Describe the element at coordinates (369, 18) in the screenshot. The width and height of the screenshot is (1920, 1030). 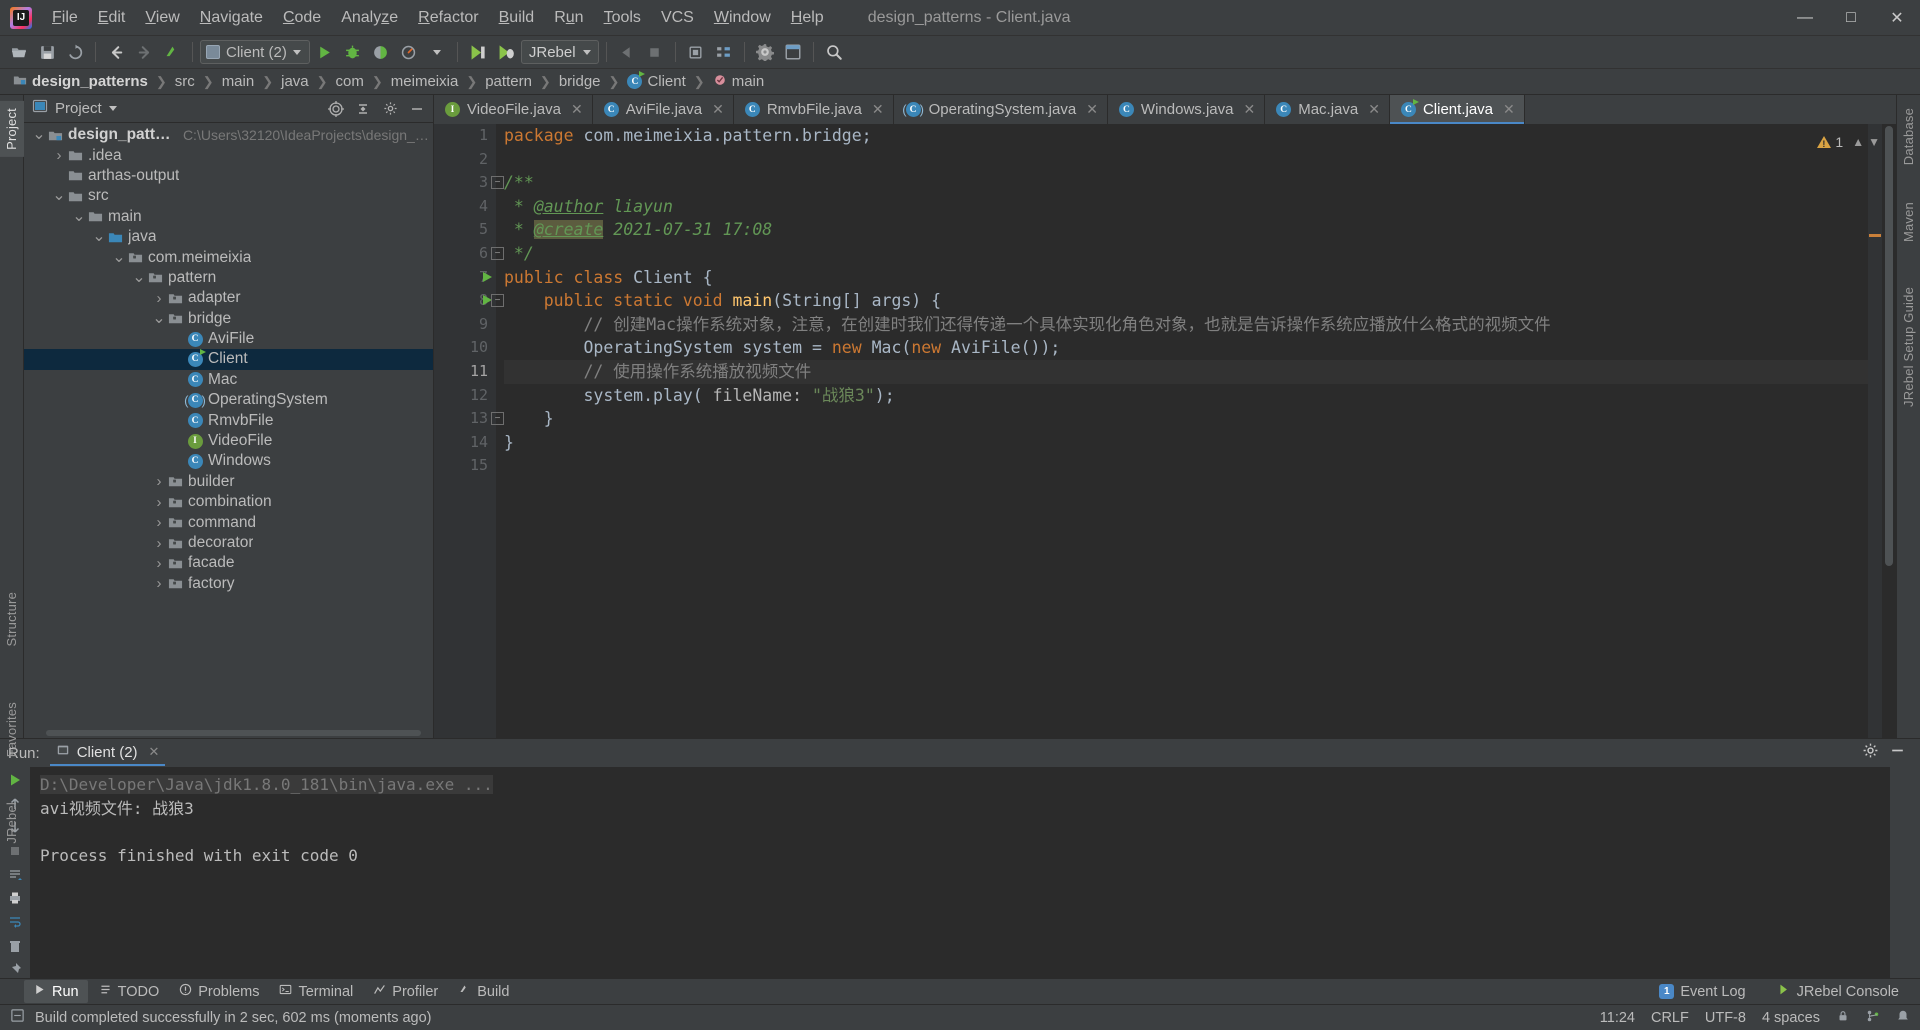
I see `menu-item-analyze: Analyze` at that location.